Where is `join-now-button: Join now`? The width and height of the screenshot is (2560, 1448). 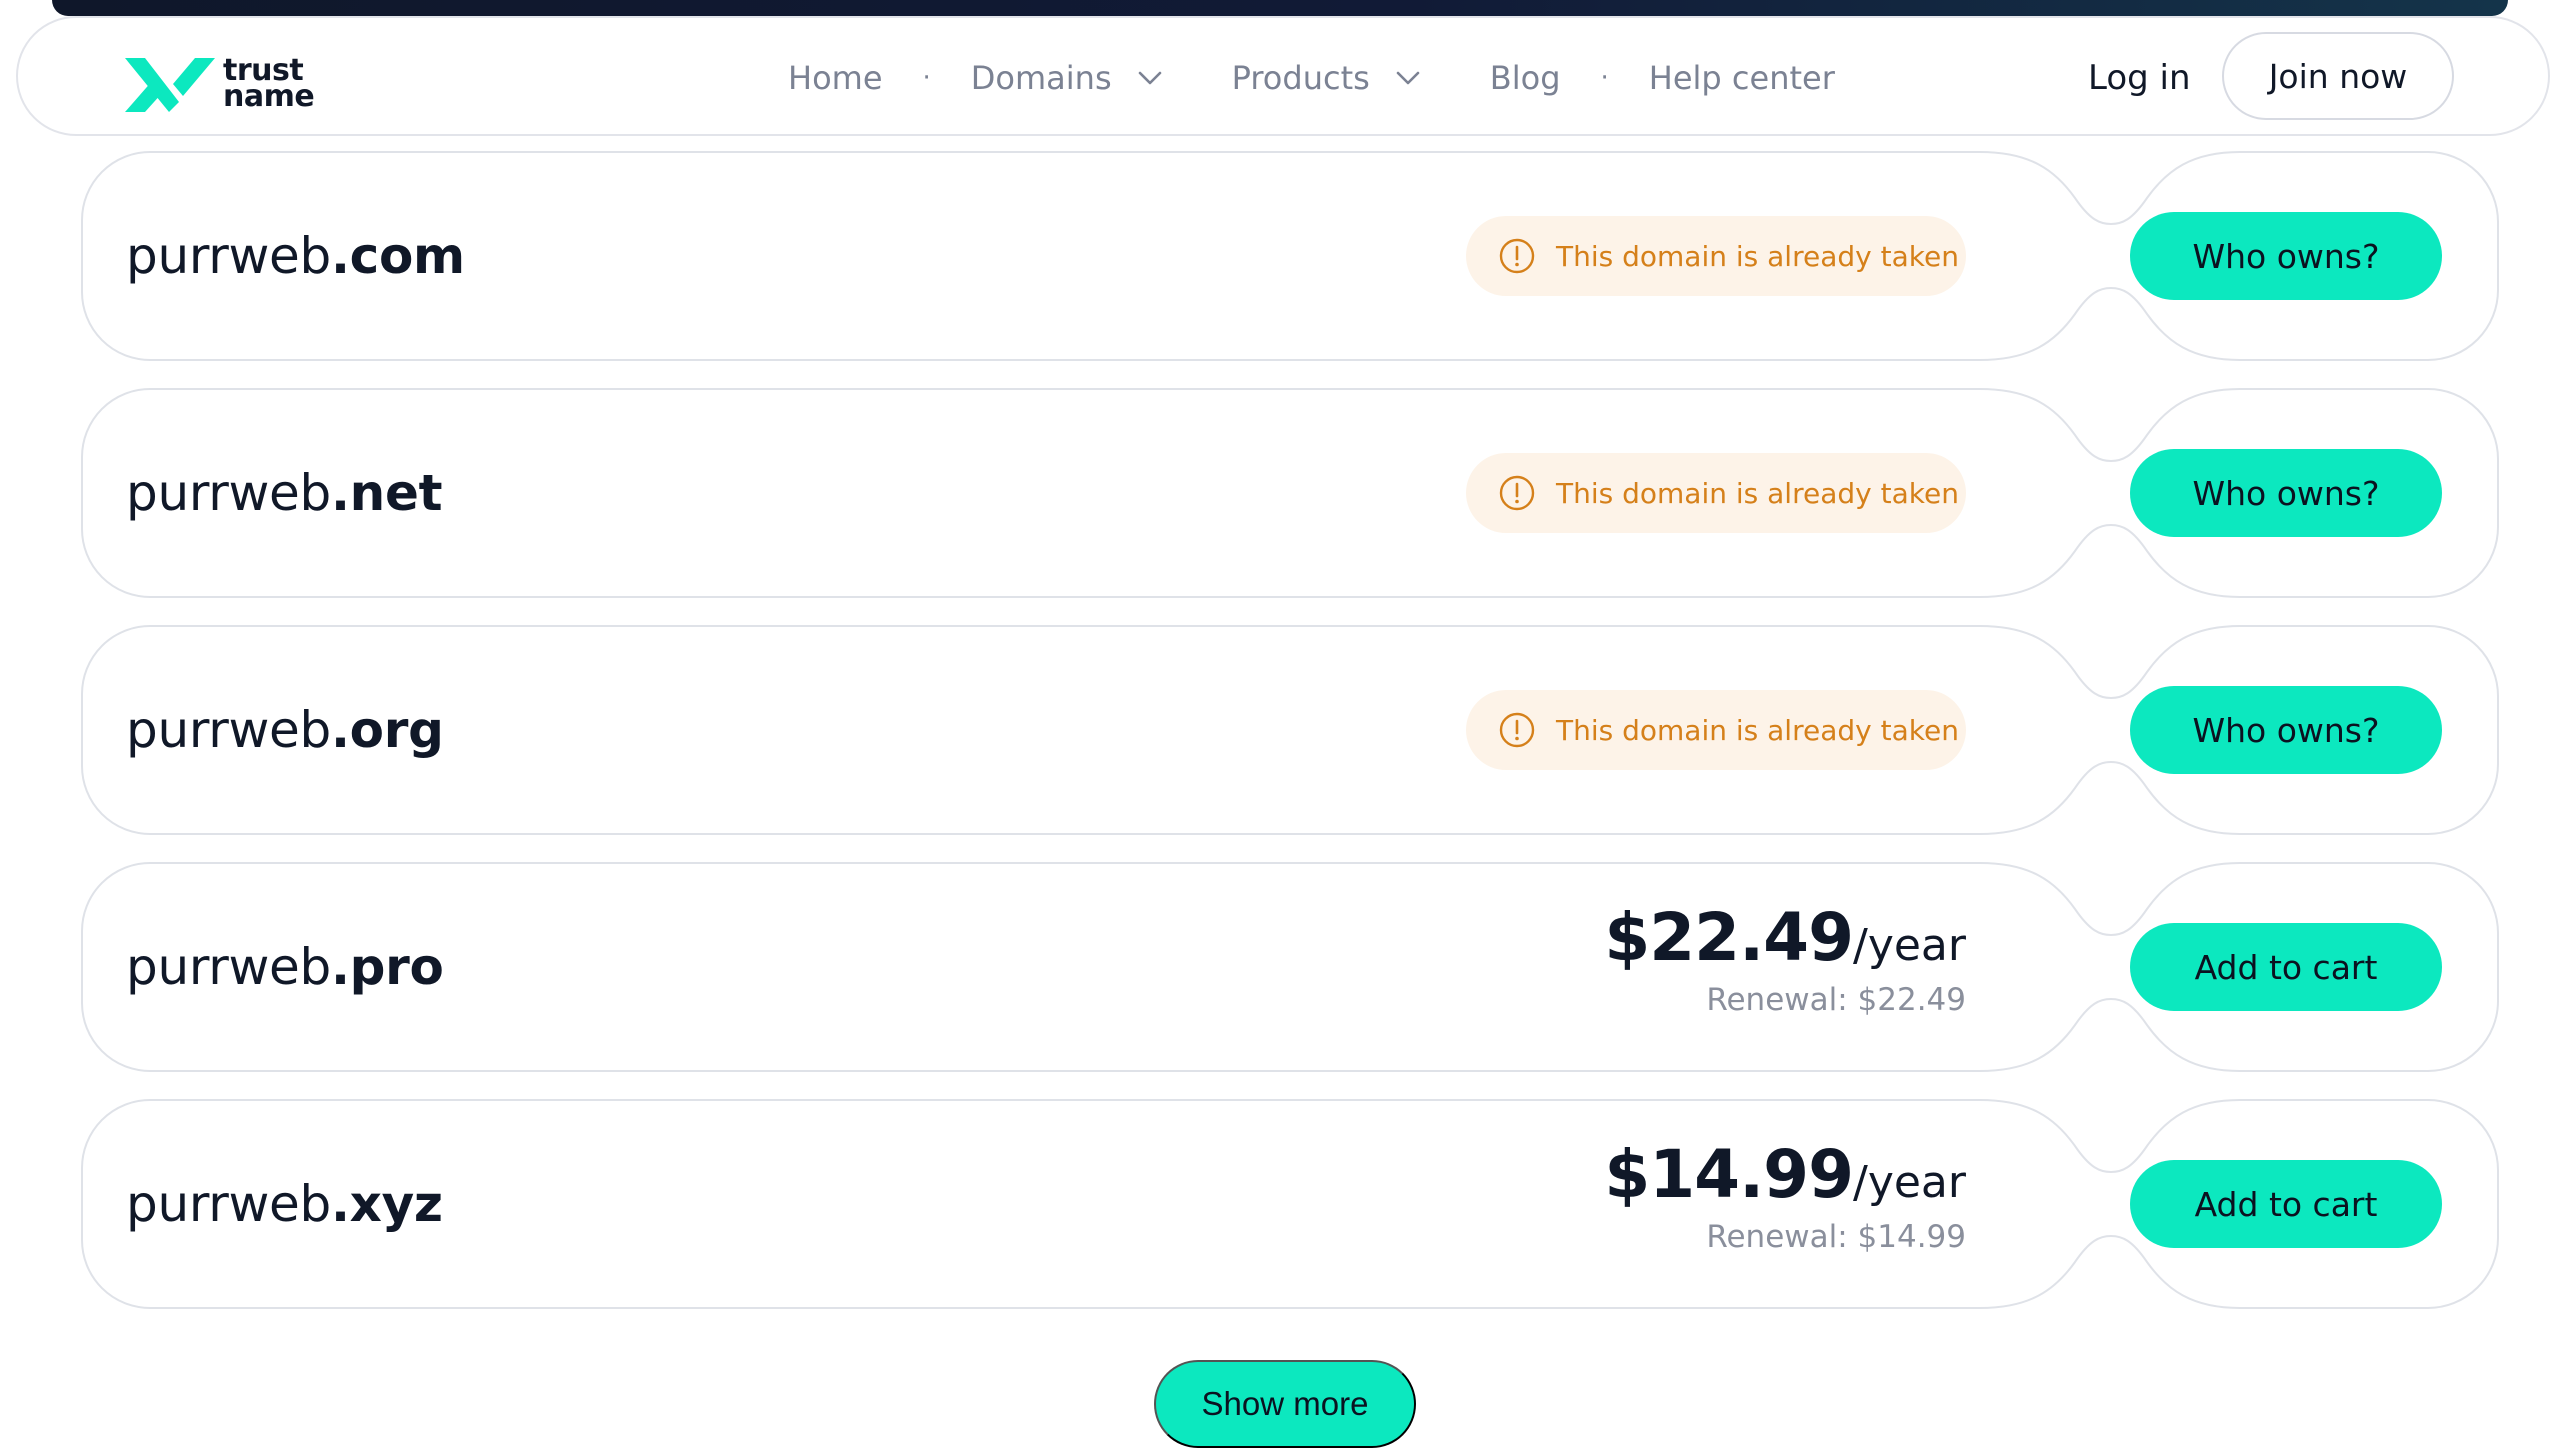
join-now-button: Join now is located at coordinates (2338, 76).